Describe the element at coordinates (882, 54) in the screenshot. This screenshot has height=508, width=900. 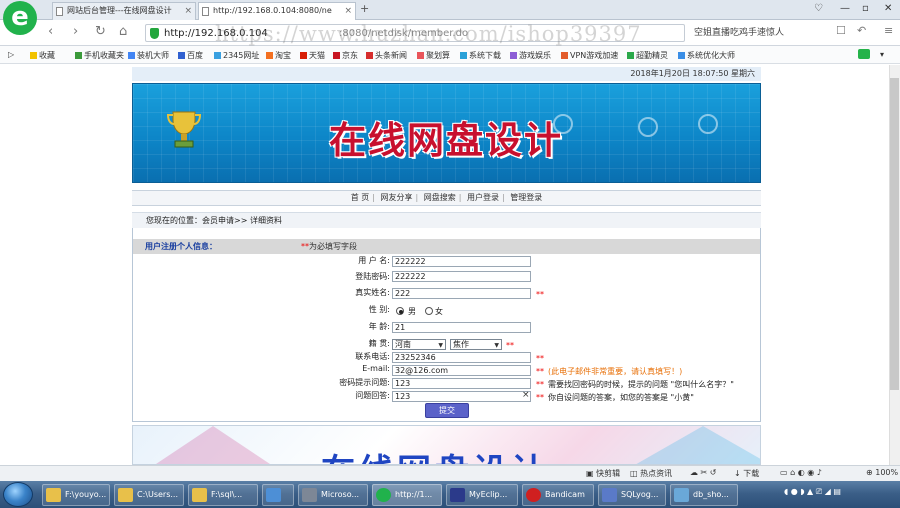
I see `more-bookmarks-icon: ▾` at that location.